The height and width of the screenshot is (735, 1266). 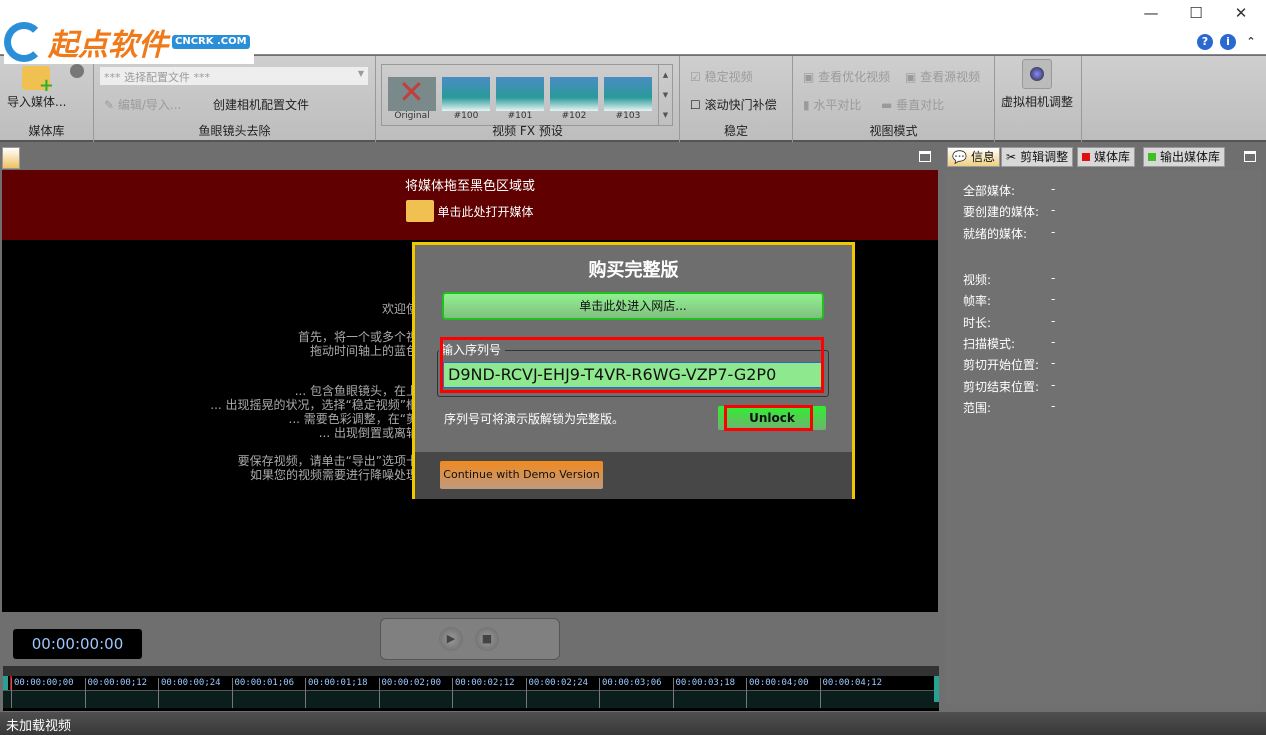 What do you see at coordinates (1009, 300) in the screenshot?
I see `info-row: 帧率: -` at bounding box center [1009, 300].